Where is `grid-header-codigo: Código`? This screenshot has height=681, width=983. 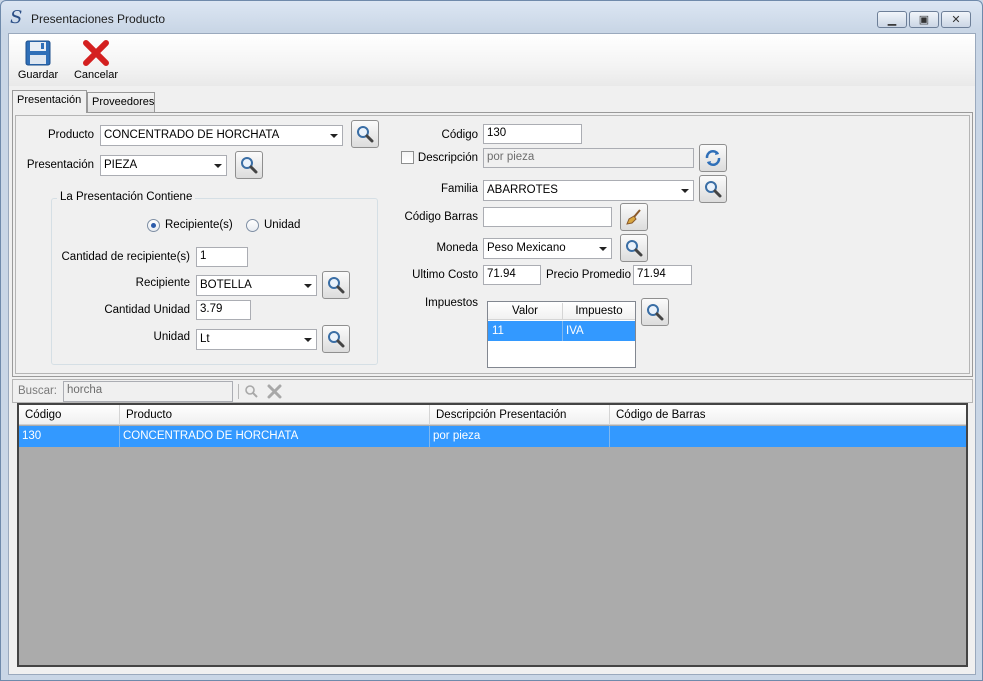
grid-header-codigo: Código is located at coordinates (69, 415).